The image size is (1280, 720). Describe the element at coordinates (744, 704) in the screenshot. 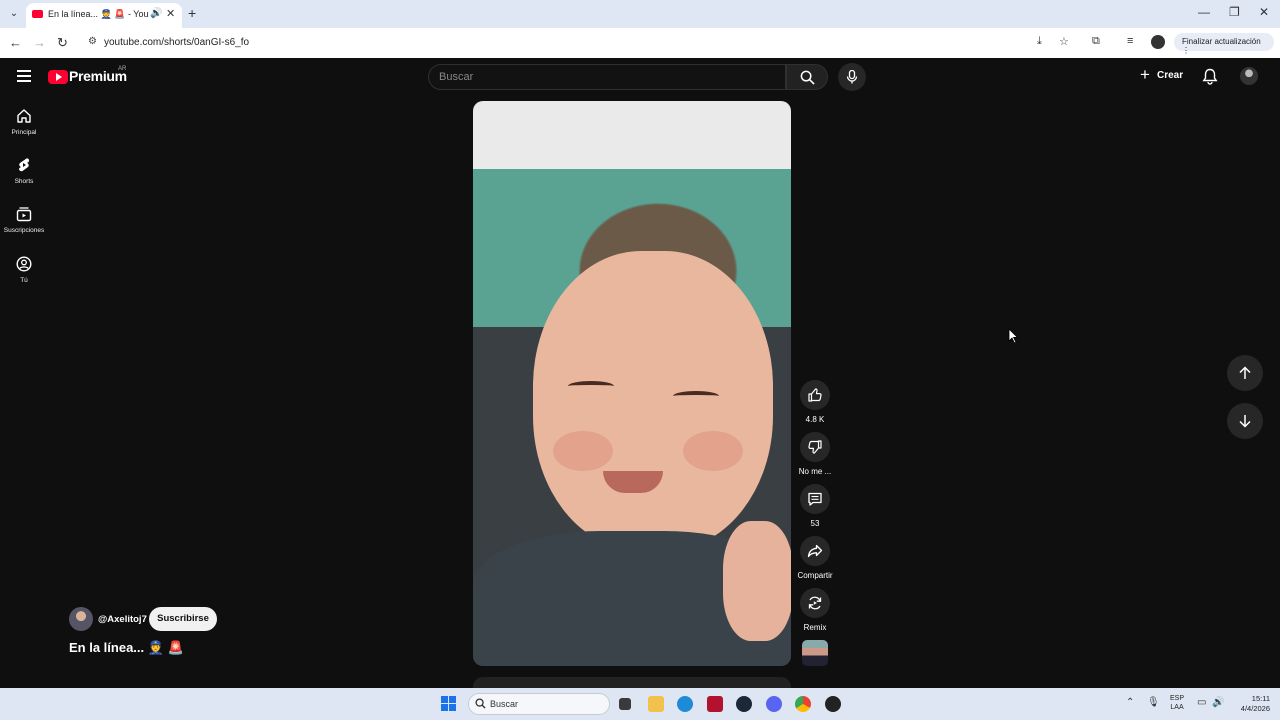

I see `steam-icon` at that location.